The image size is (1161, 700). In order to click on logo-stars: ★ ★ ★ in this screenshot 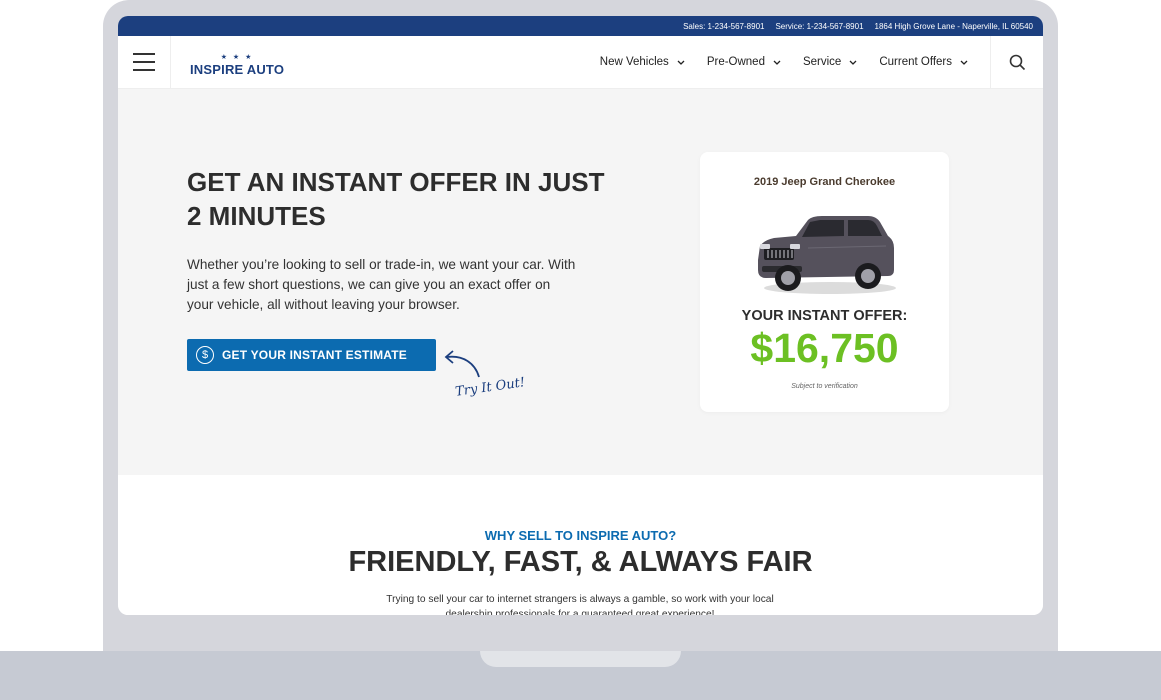, I will do `click(237, 57)`.